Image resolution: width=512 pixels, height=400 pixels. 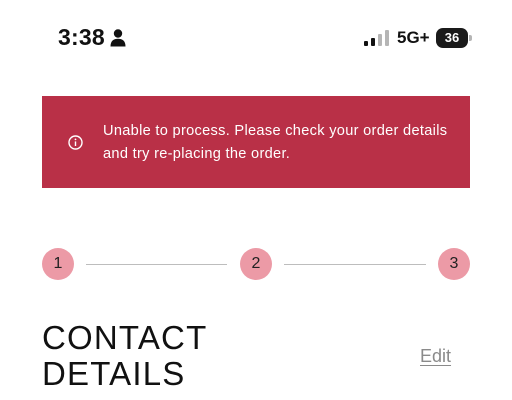 I want to click on battery-icon: 36, so click(x=454, y=38).